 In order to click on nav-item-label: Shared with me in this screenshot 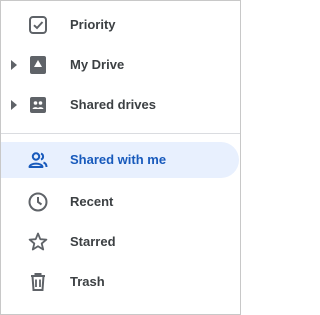, I will do `click(118, 159)`.